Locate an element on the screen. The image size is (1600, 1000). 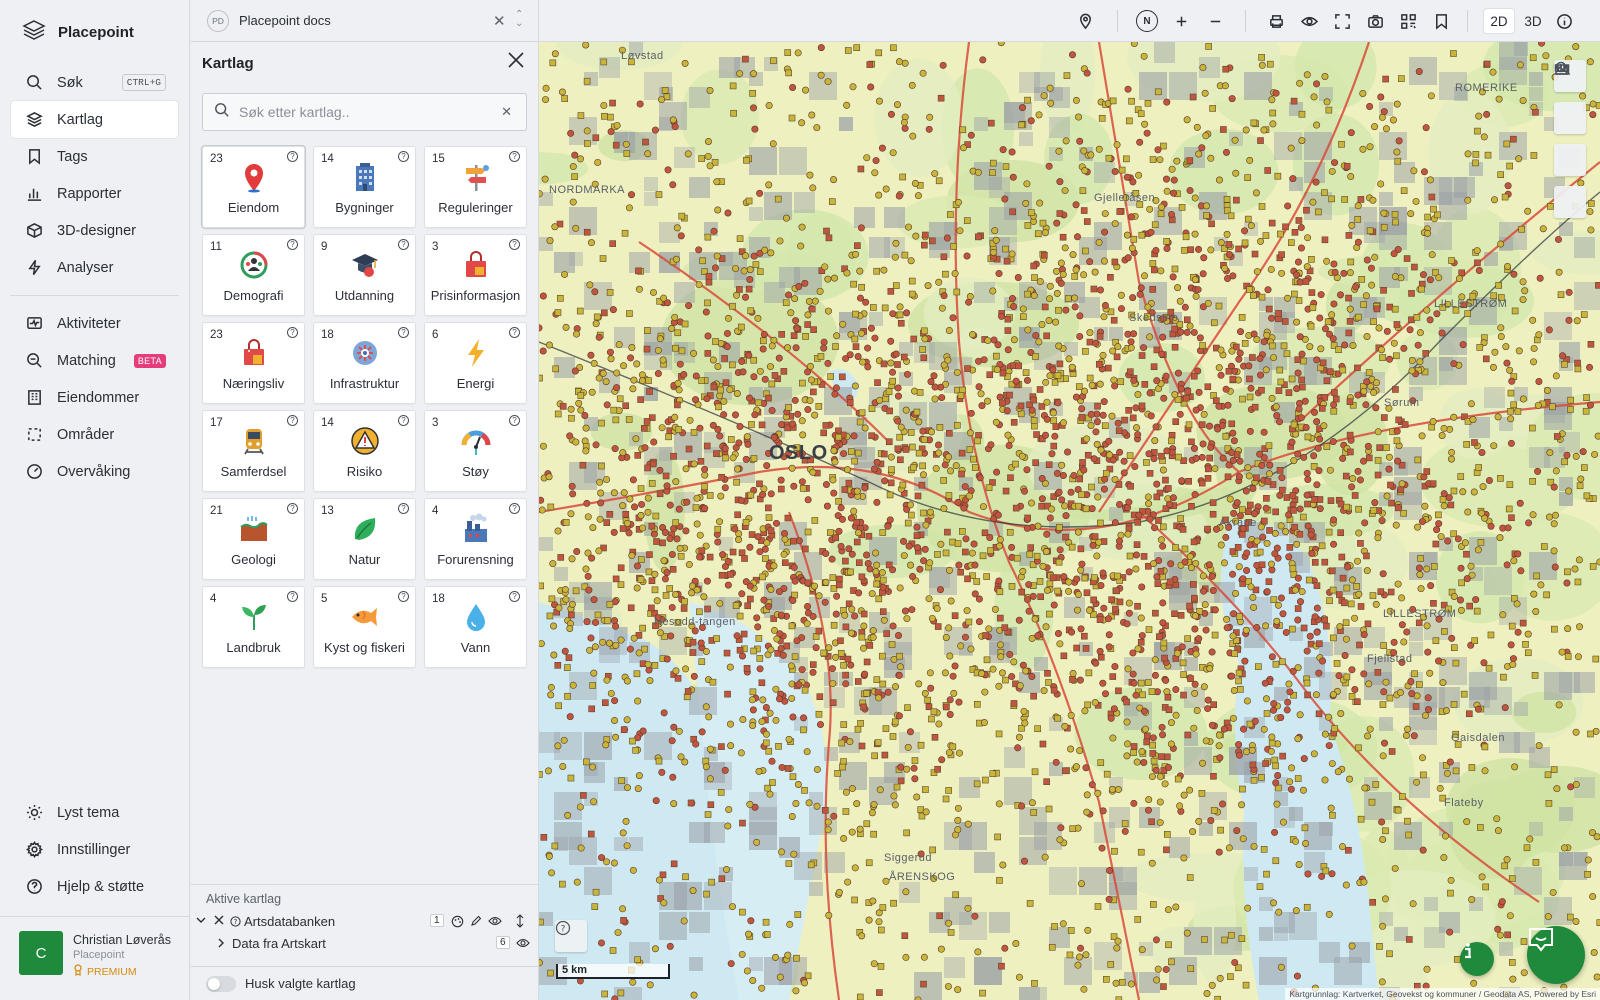
category-card-støy: 3 ? Støy is located at coordinates (475, 451).